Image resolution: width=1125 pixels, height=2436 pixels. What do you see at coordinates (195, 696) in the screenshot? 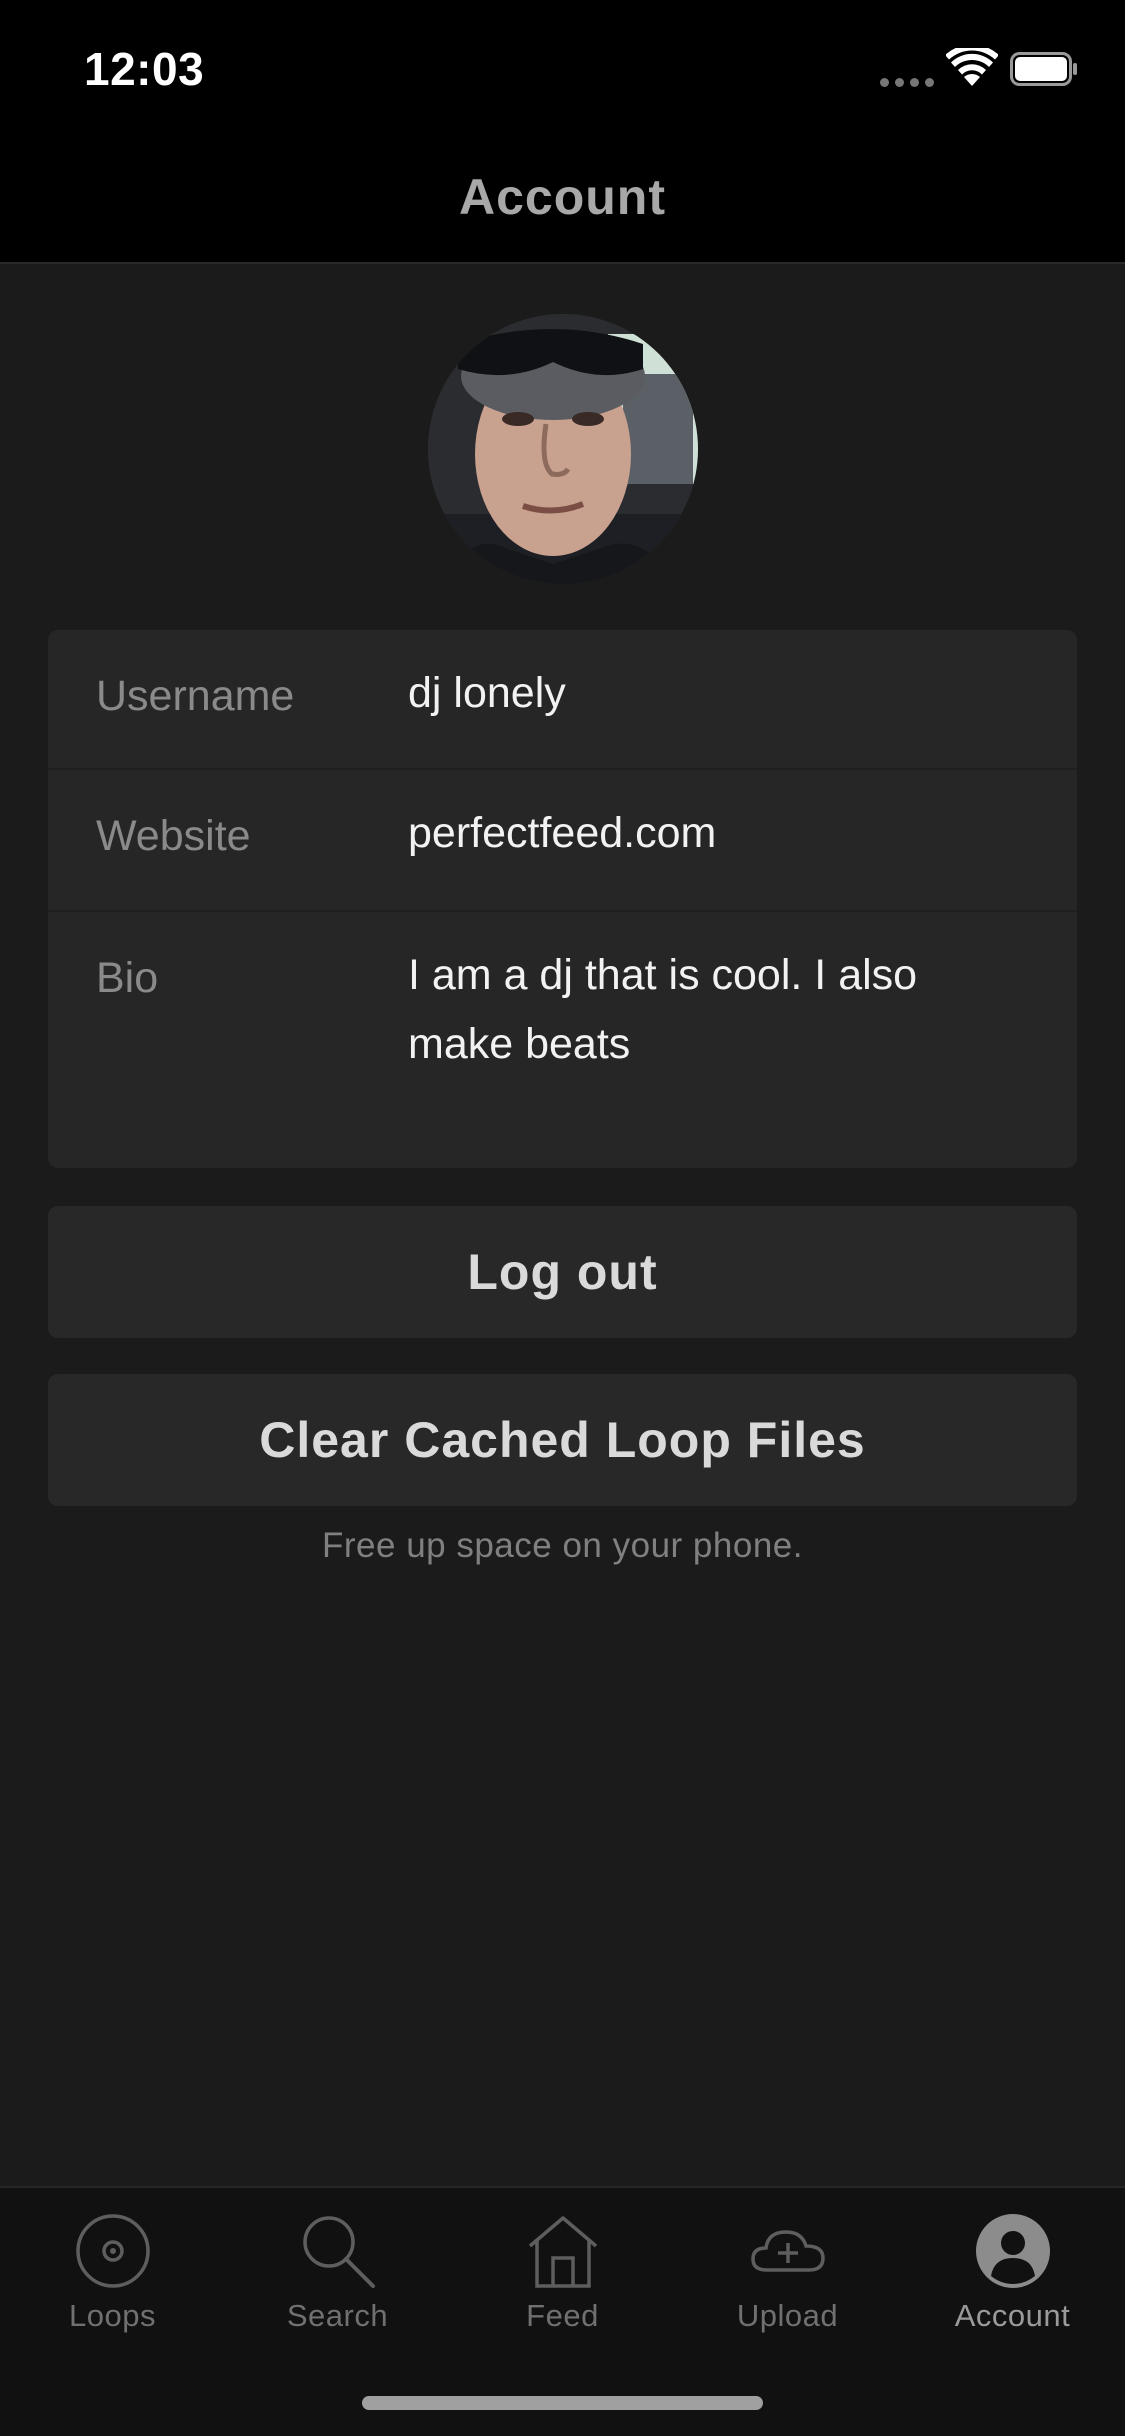
I see `username-label: Username` at bounding box center [195, 696].